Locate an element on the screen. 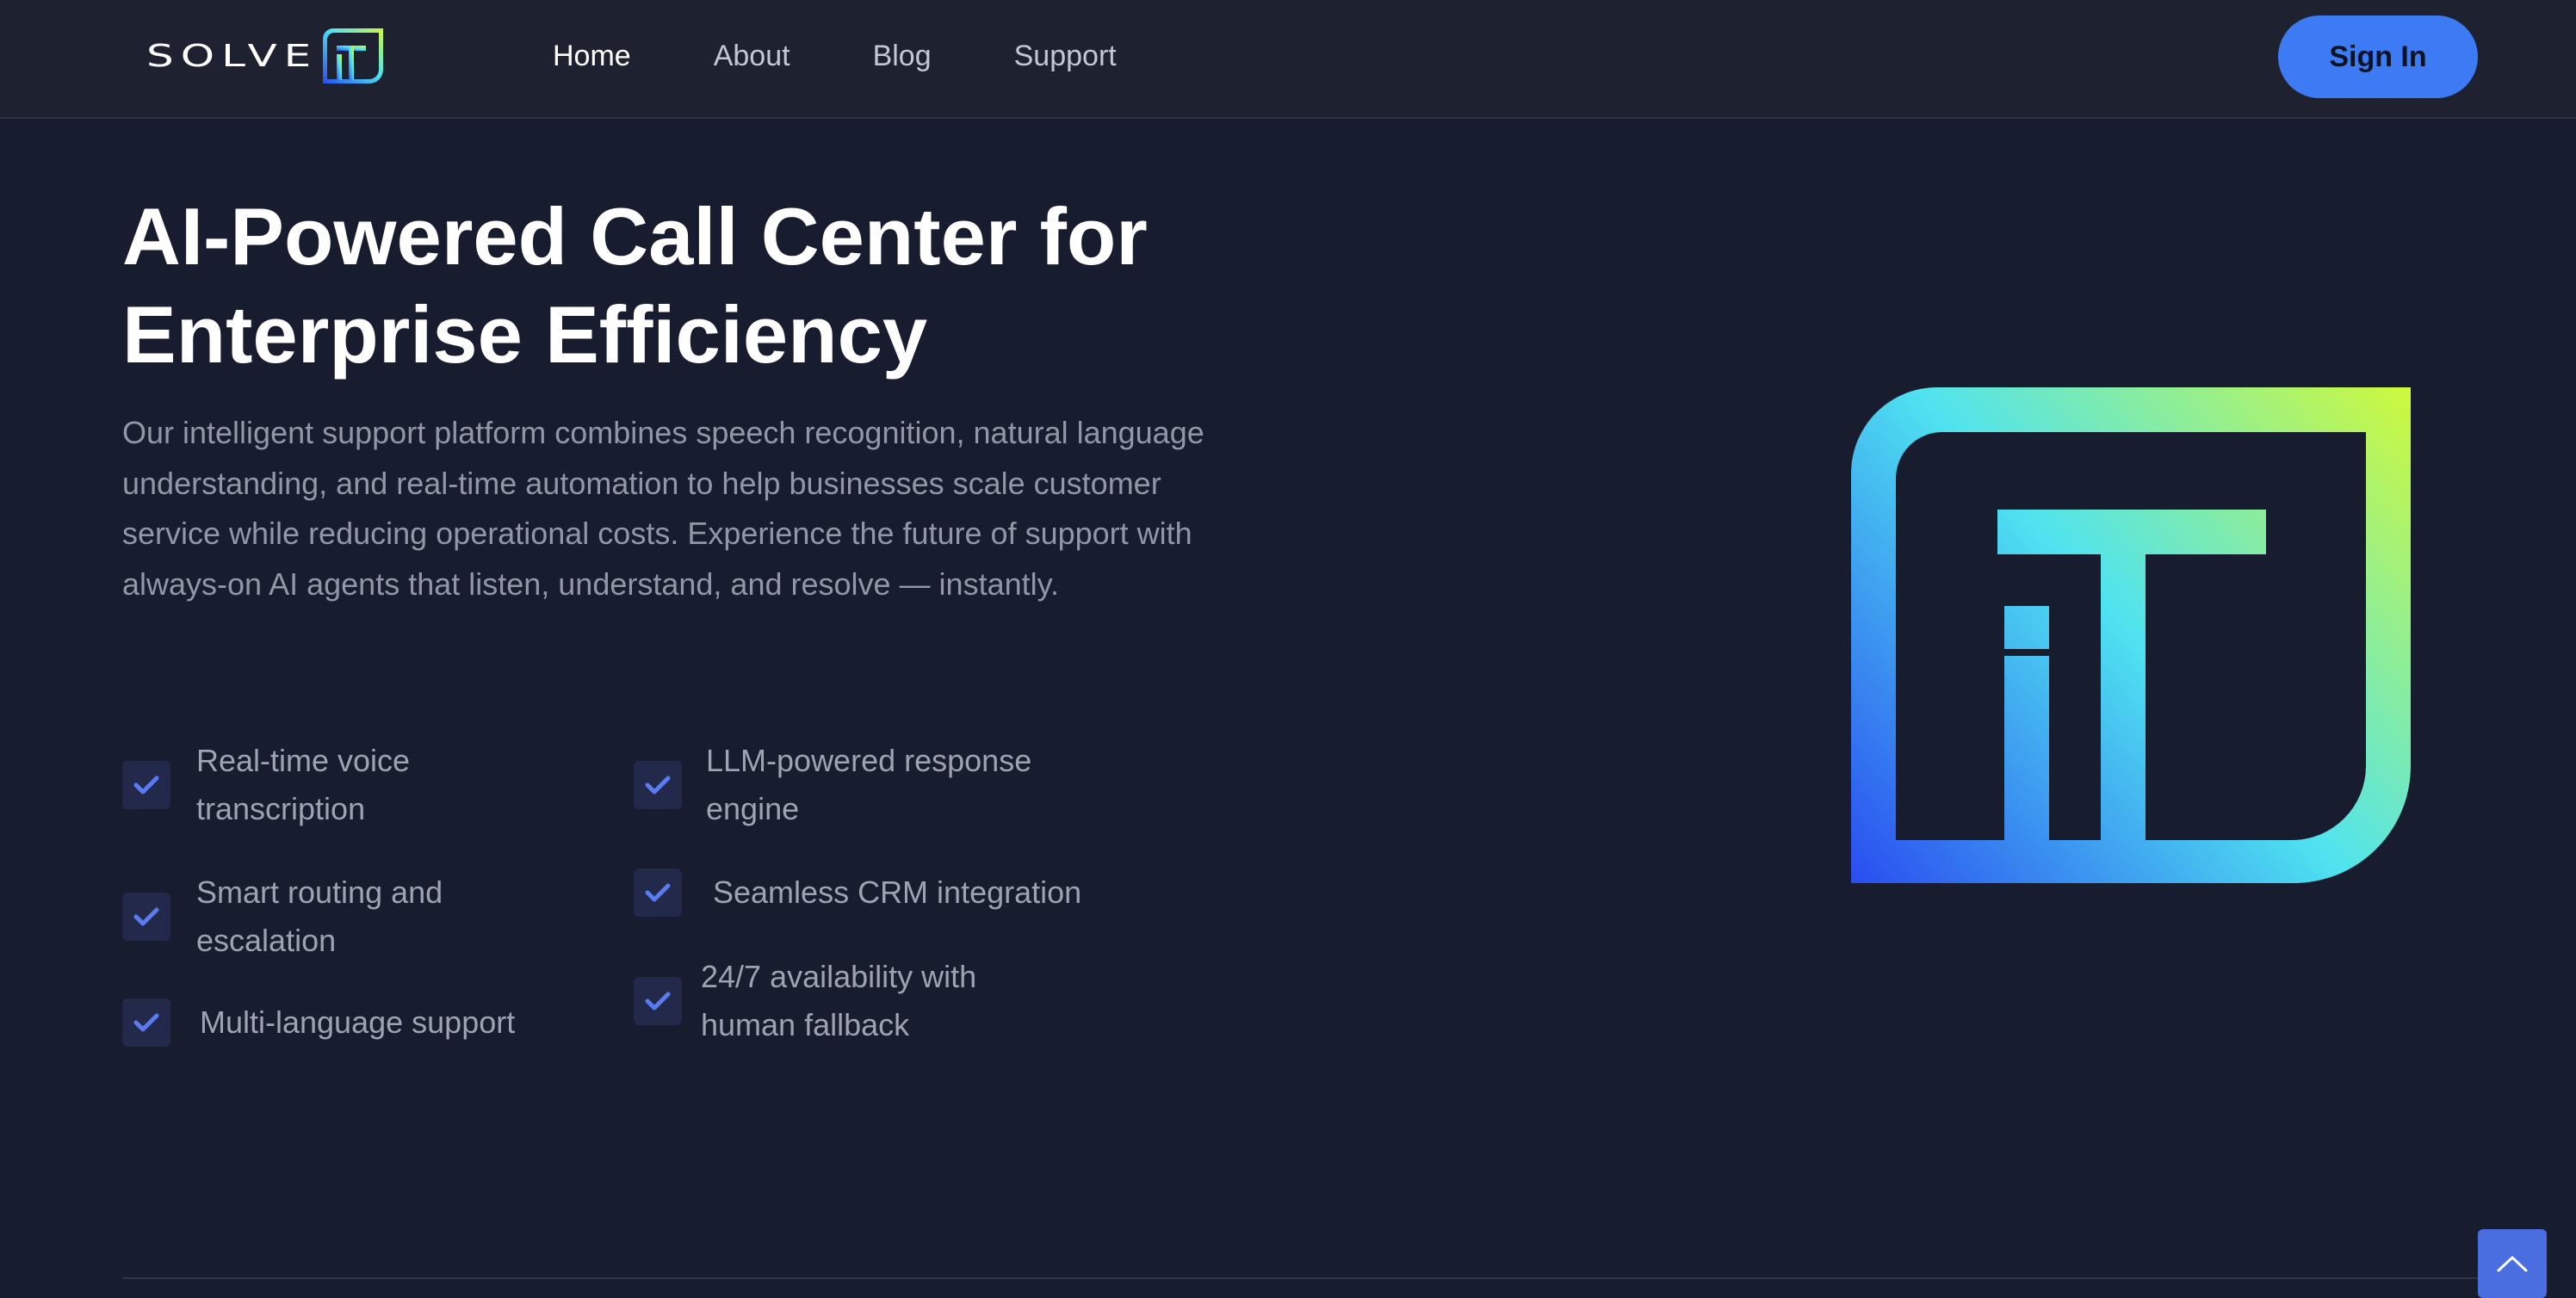 This screenshot has width=2576, height=1298. feature-item: Multi-language support is located at coordinates (318, 1023).